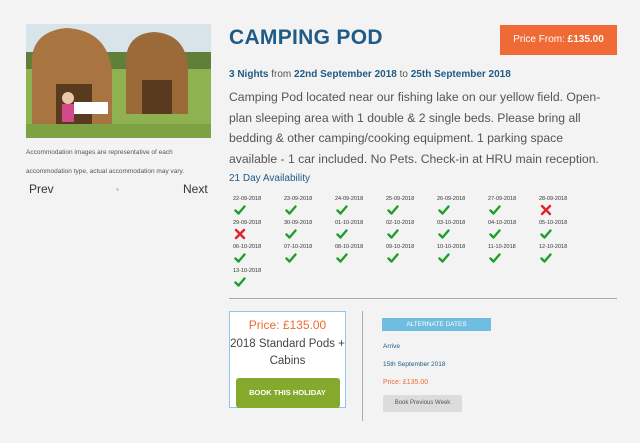 This screenshot has width=640, height=443. What do you see at coordinates (513, 256) in the screenshot?
I see `availability-day: 11-10-2018` at bounding box center [513, 256].